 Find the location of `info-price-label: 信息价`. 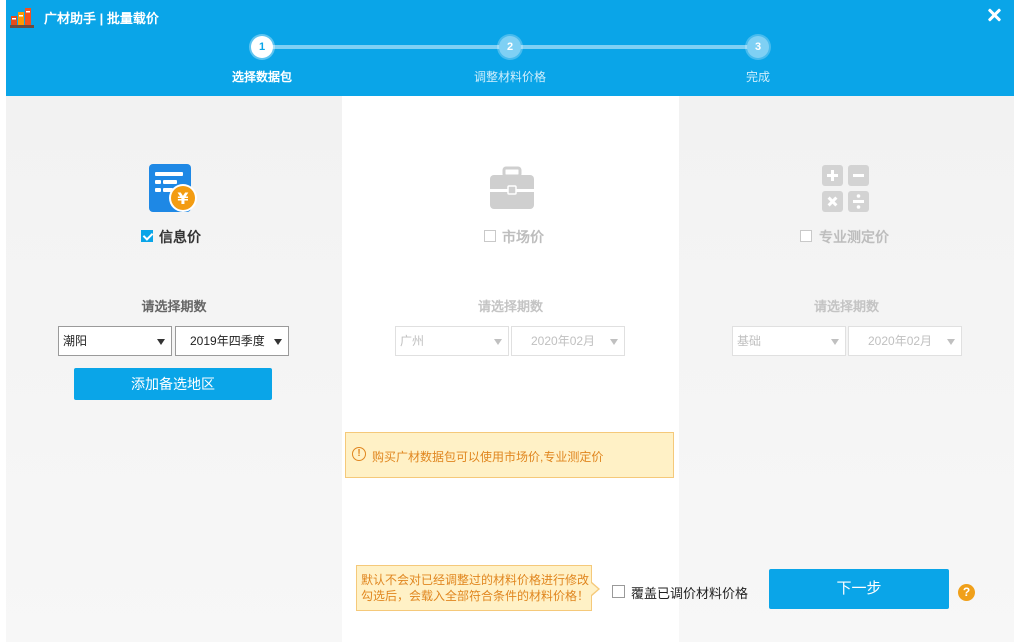

info-price-label: 信息价 is located at coordinates (180, 237).